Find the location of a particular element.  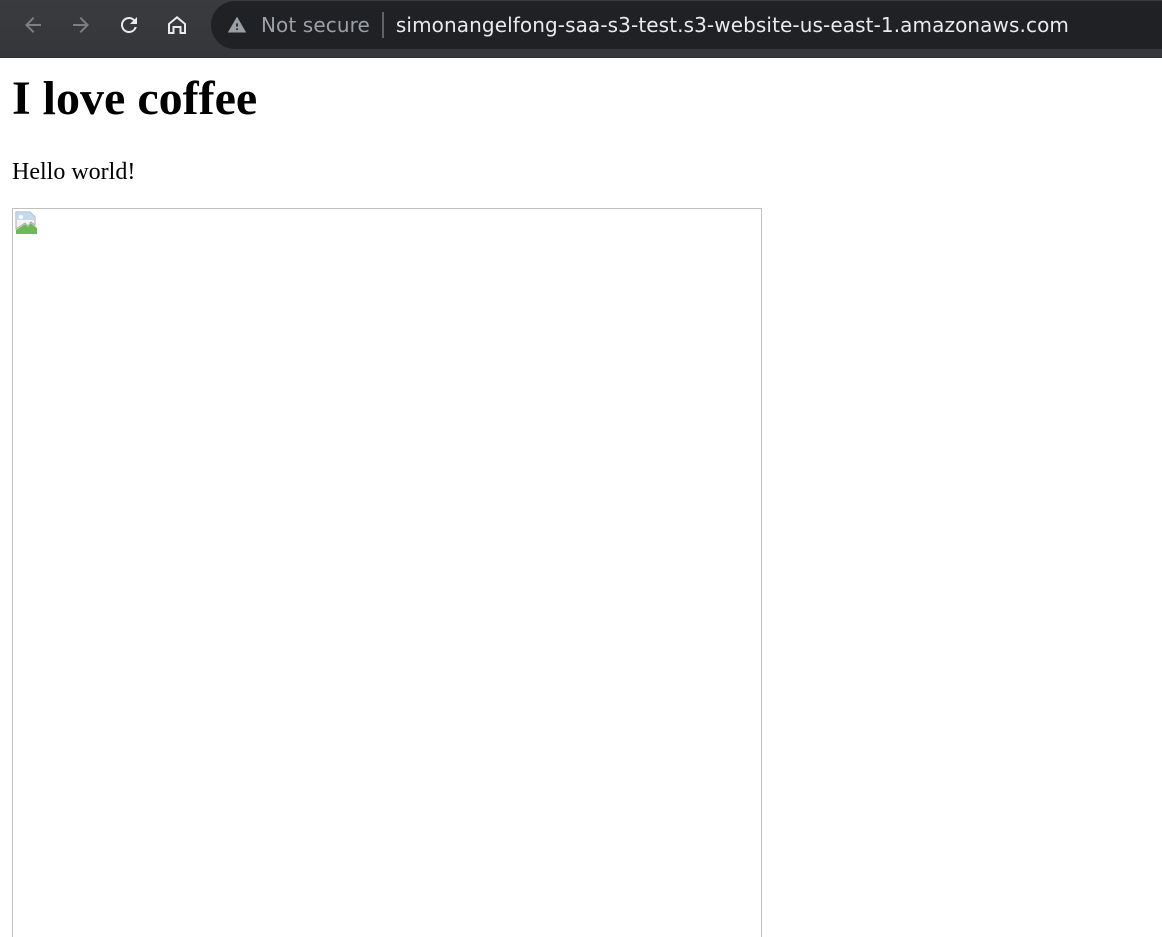

reload-icon is located at coordinates (129, 25).